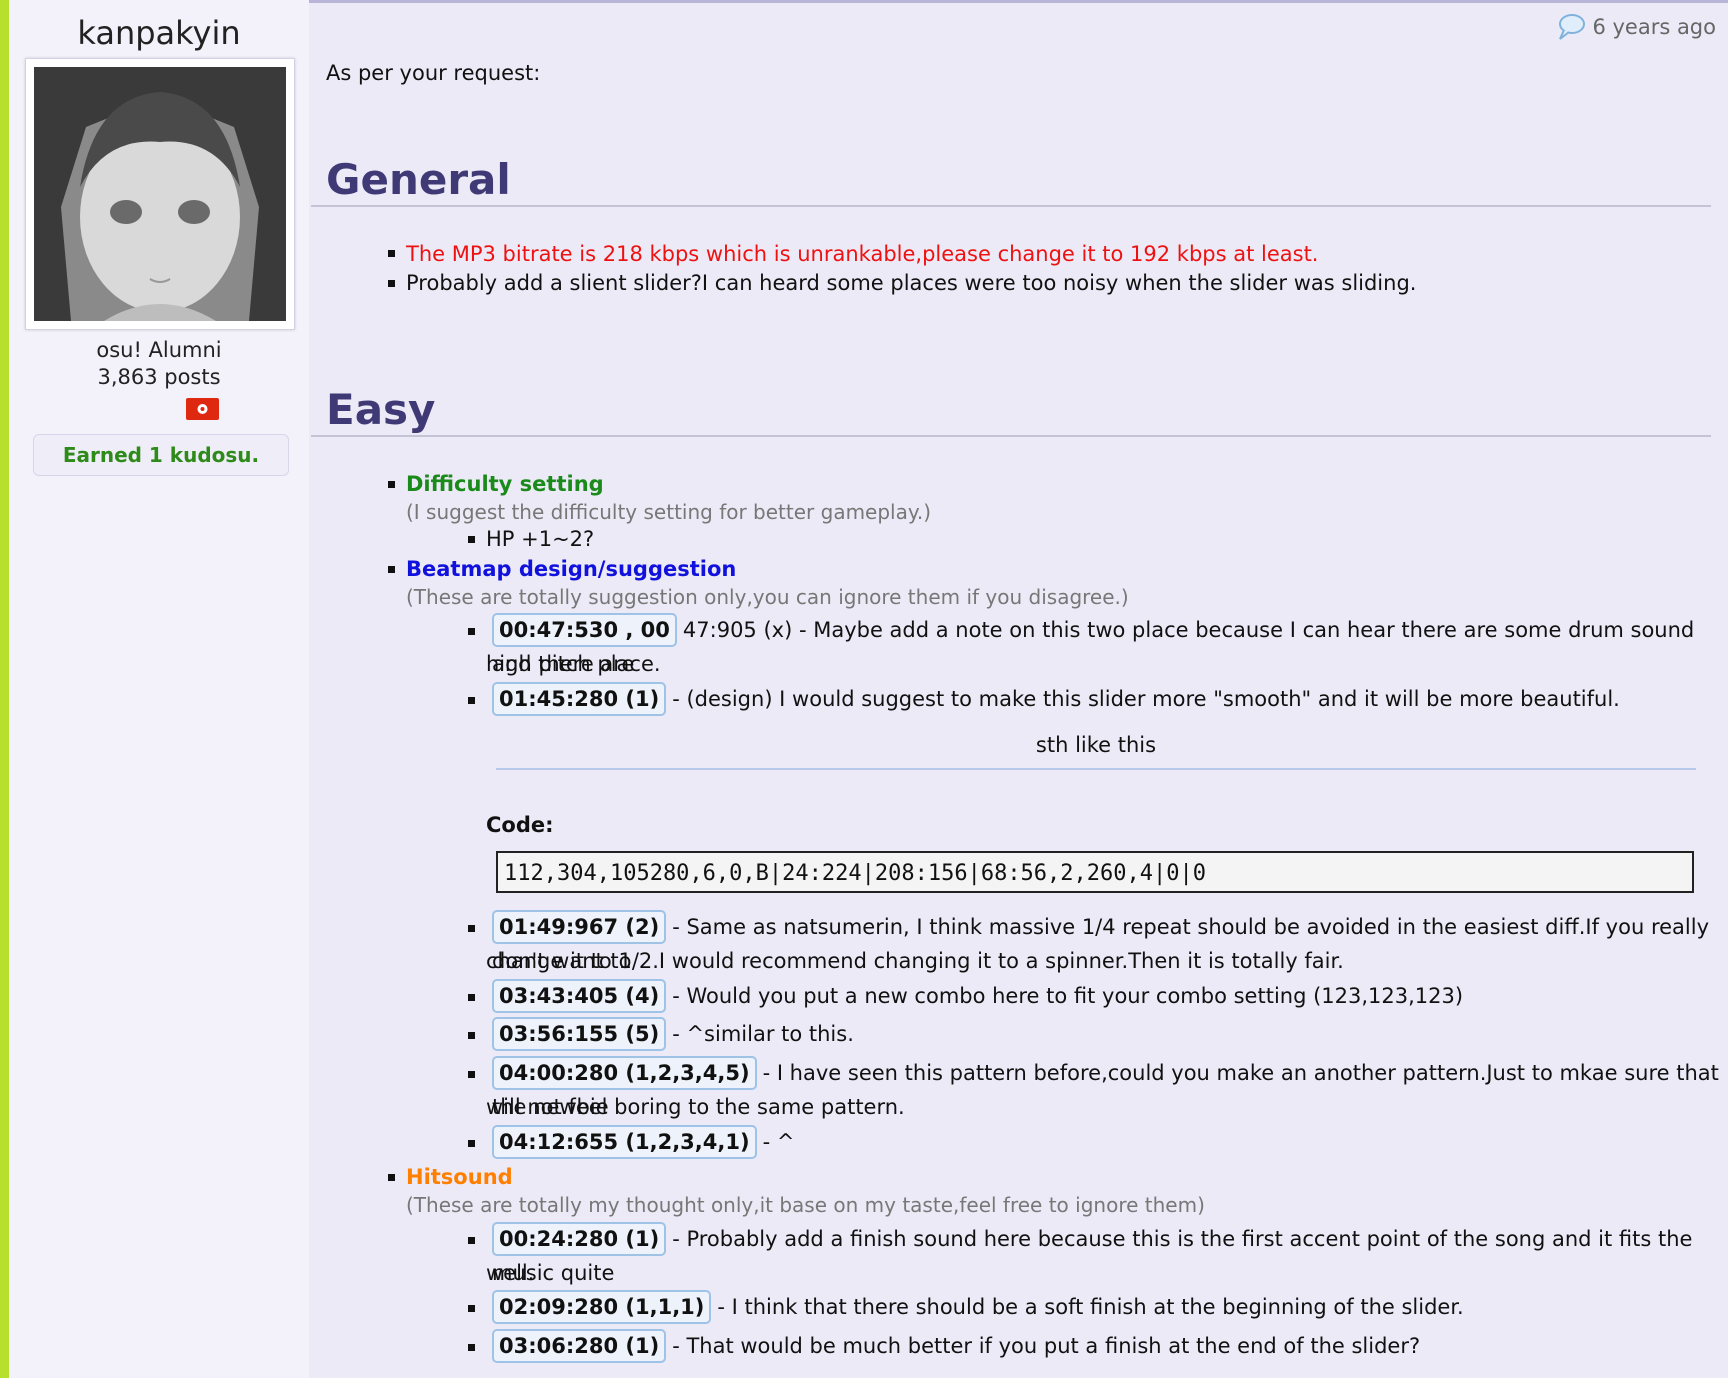 This screenshot has height=1378, width=1728. I want to click on timestamp-link: 03:56:155 (5), so click(579, 1034).